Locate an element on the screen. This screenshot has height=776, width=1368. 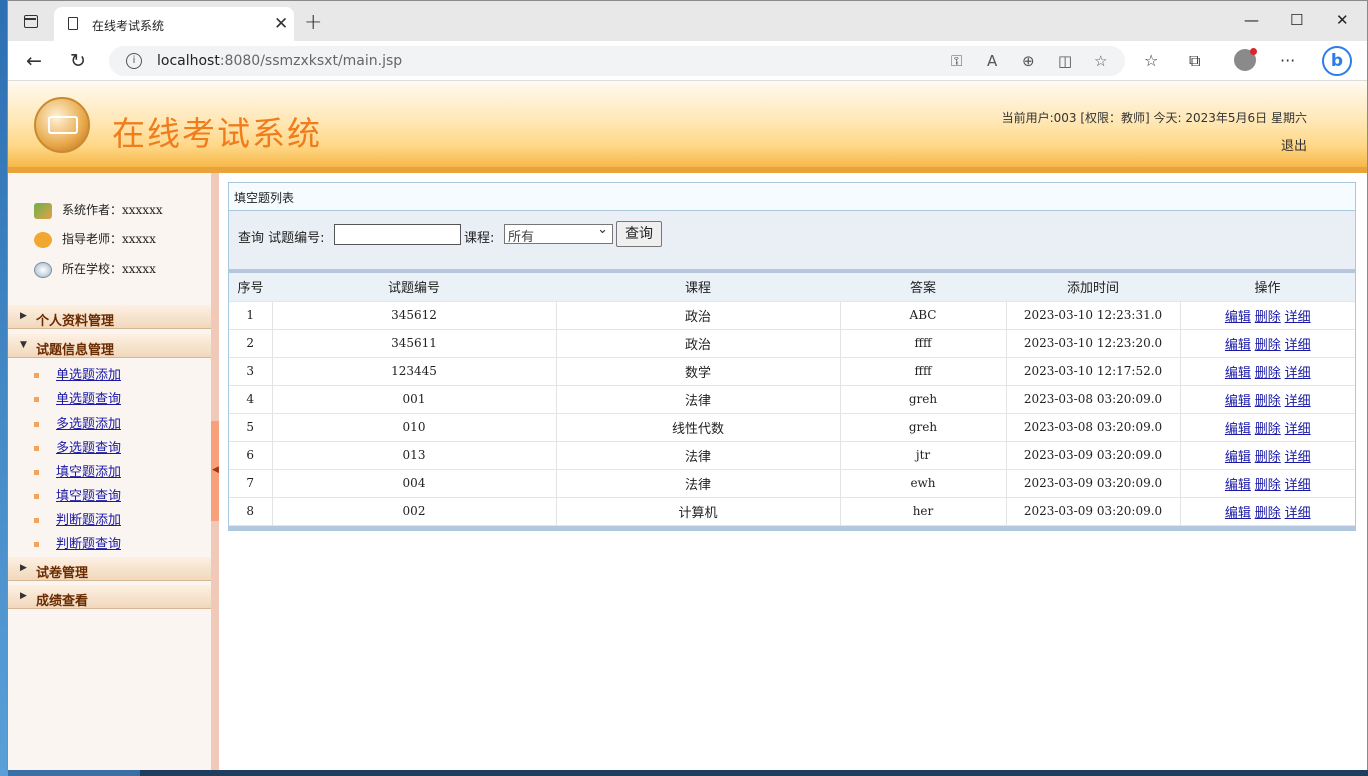
code-input is located at coordinates (397, 234).